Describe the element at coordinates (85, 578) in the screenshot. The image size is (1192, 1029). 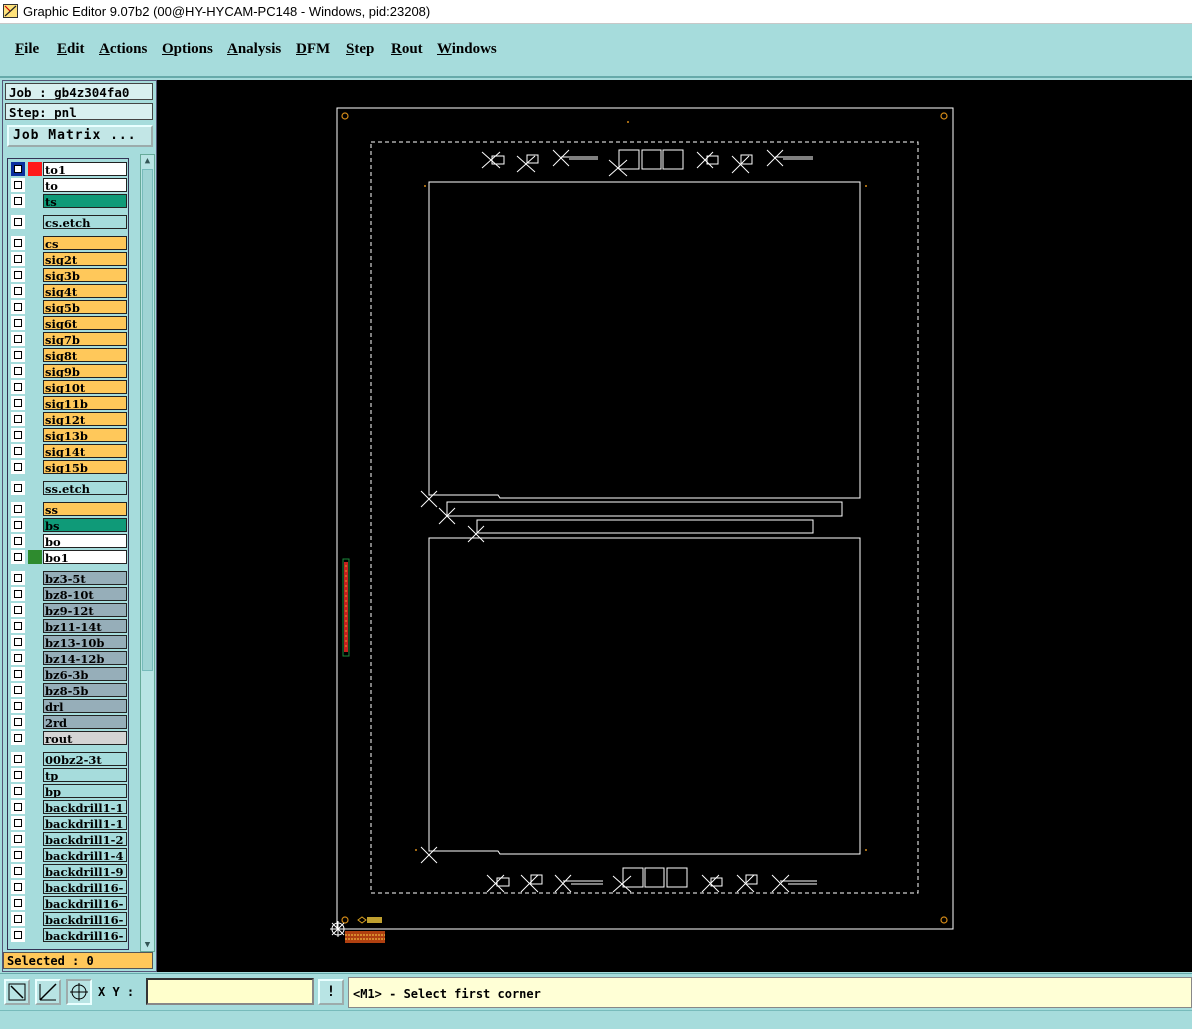
I see `layer-name: bz3-5t` at that location.